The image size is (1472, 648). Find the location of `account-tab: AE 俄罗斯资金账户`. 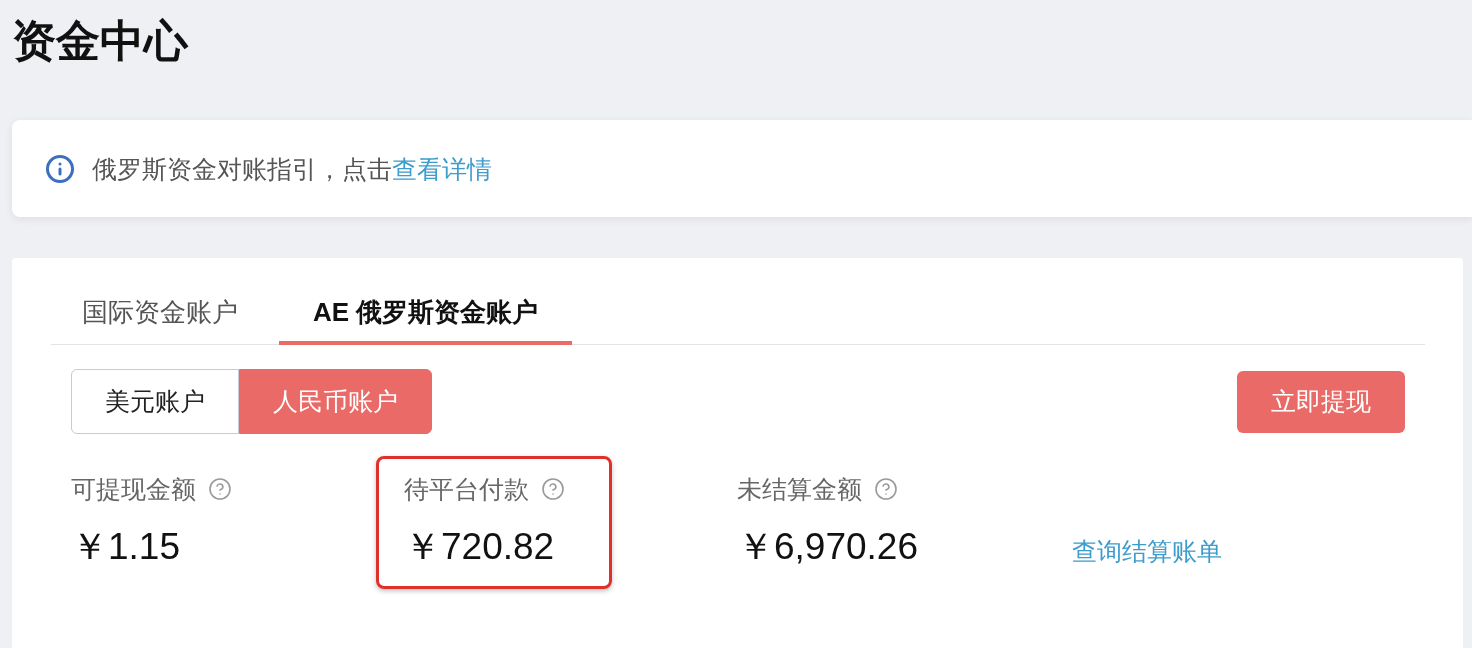

account-tab: AE 俄罗斯资金账户 is located at coordinates (426, 312).